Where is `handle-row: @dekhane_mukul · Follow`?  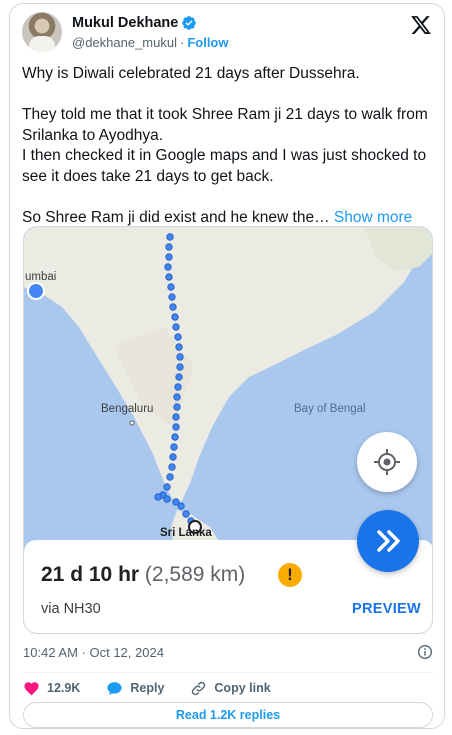
handle-row: @dekhane_mukul · Follow is located at coordinates (150, 42).